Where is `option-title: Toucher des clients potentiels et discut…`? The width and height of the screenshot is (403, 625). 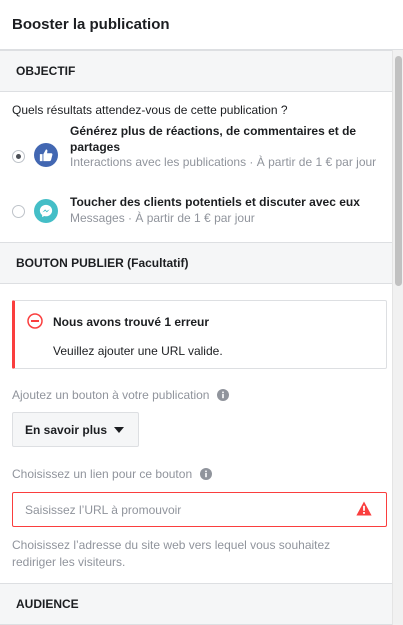 option-title: Toucher des clients potentiels et discut… is located at coordinates (215, 202).